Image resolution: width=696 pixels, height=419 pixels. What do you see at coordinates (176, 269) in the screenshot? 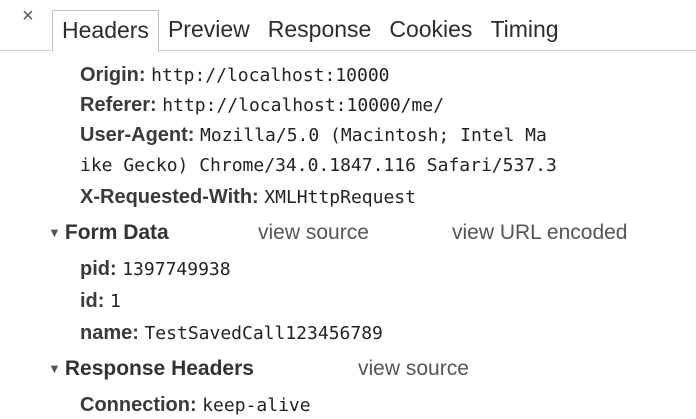
I see `form-value: 1397749938` at bounding box center [176, 269].